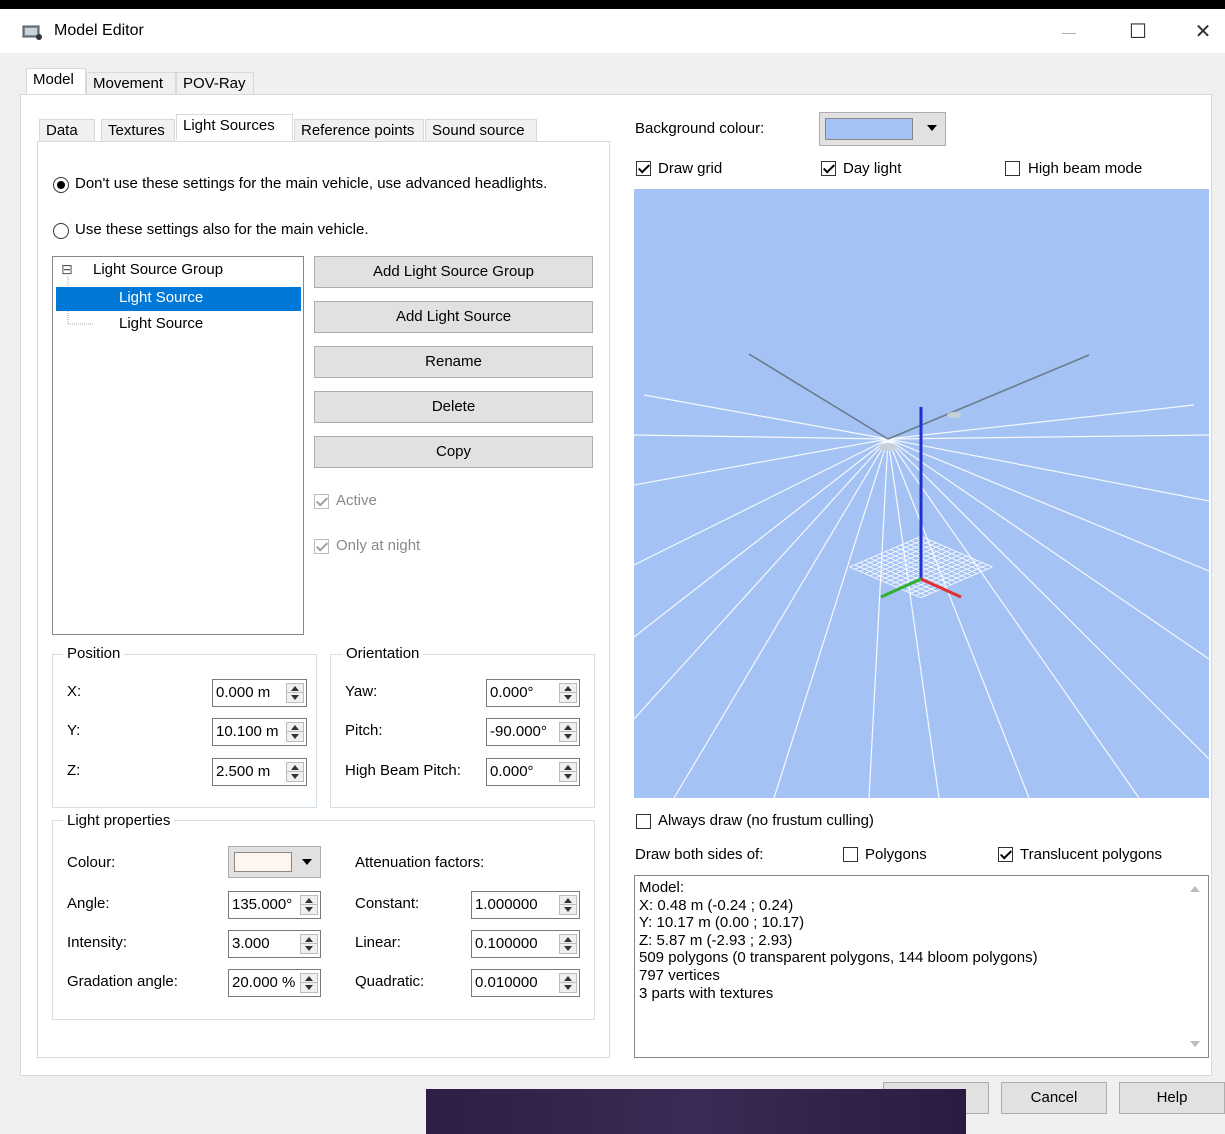  What do you see at coordinates (612, 31) in the screenshot?
I see `title-bar: Model Editor — ☐ ✕` at bounding box center [612, 31].